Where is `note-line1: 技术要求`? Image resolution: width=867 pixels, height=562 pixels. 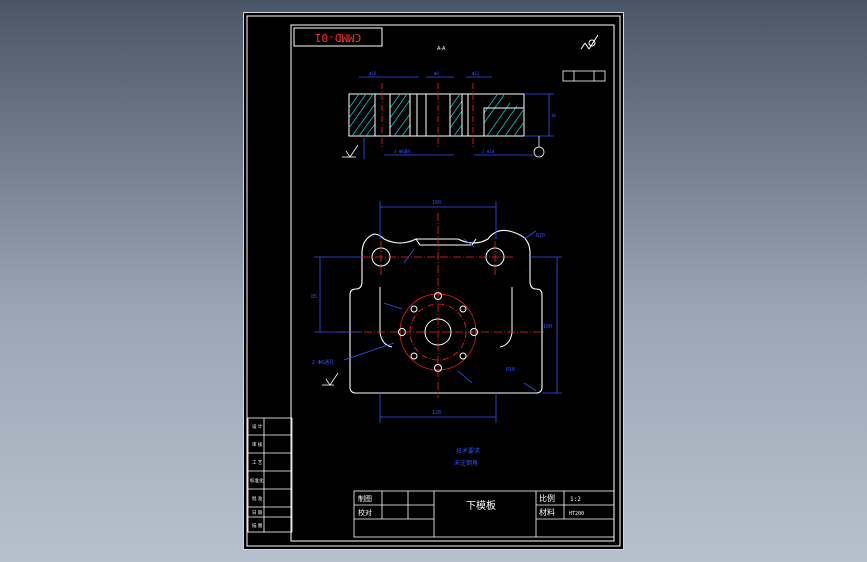
note-line1: 技术要求 is located at coordinates (468, 451).